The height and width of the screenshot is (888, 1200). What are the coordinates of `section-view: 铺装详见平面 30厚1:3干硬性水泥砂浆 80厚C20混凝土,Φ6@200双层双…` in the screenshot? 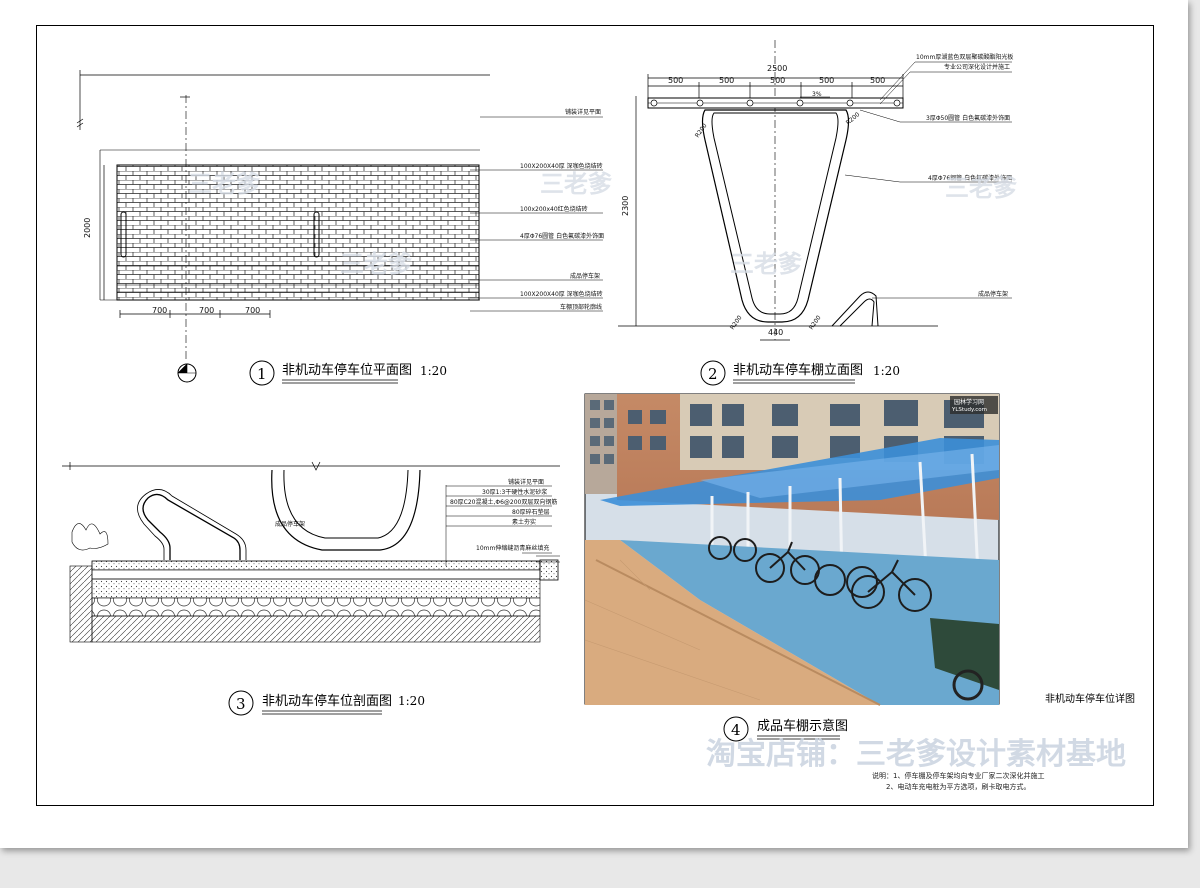 It's located at (311, 552).